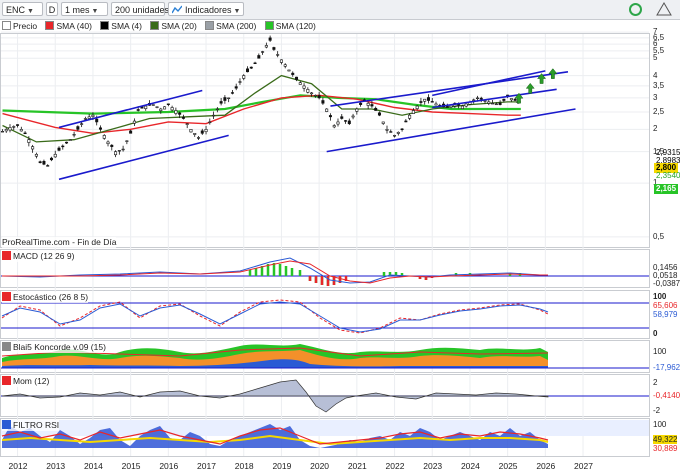 The image size is (680, 472). What do you see at coordinates (325, 268) in the screenshot?
I see `macd-panel-frame` at bounding box center [325, 268].